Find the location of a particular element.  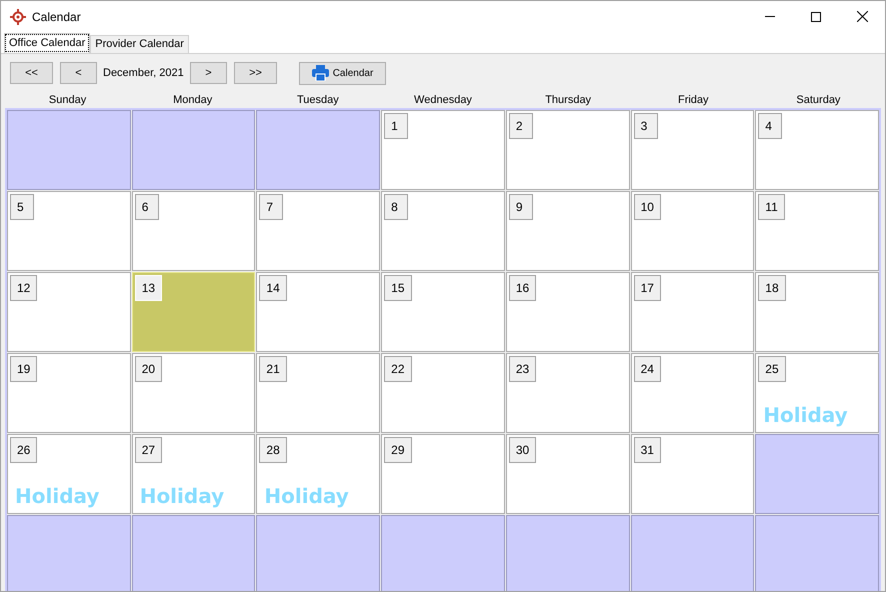

day-number: 7 is located at coordinates (271, 207).